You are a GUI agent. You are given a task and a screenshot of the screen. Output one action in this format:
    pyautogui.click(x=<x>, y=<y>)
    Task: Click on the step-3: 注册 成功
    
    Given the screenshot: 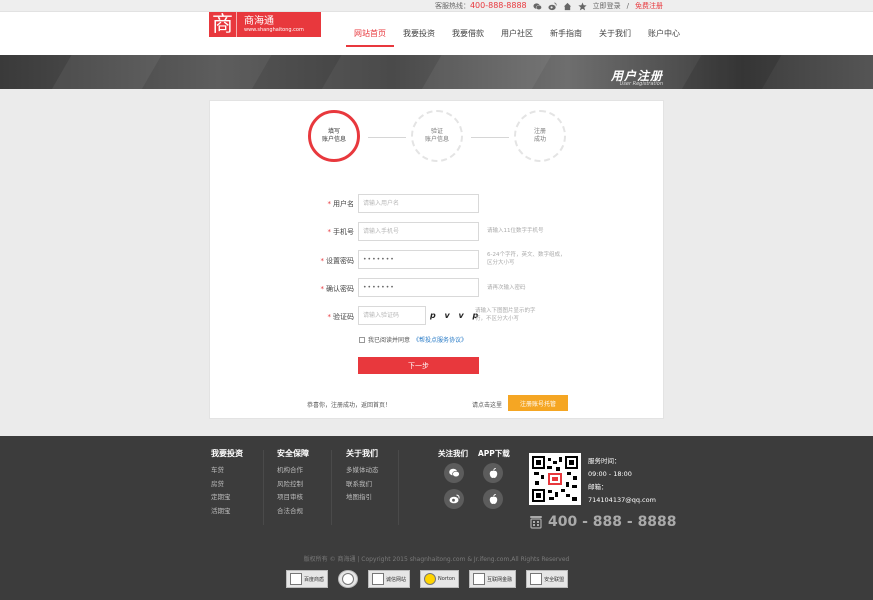 What is the action you would take?
    pyautogui.click(x=540, y=136)
    